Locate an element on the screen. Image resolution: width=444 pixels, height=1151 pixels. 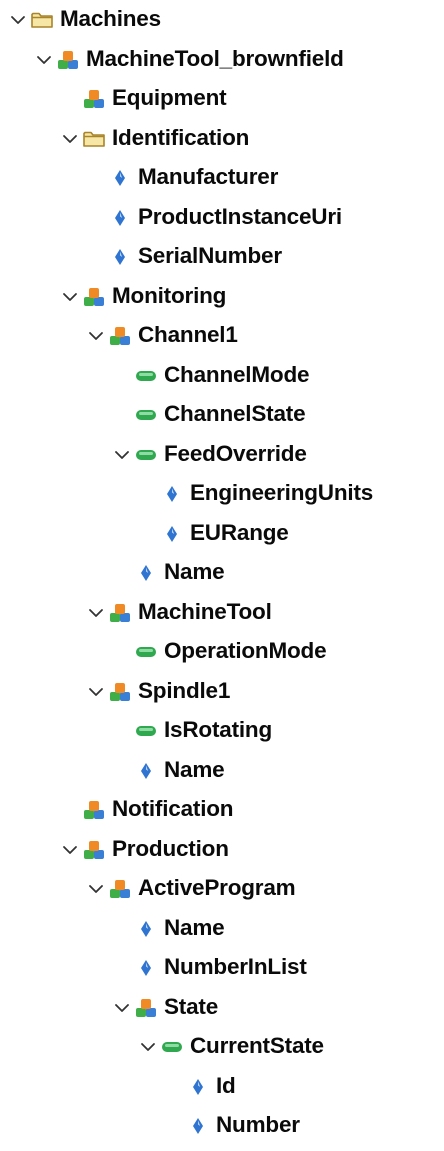
tree-node: MachineTool_brownfield is located at coordinates (222, 60).